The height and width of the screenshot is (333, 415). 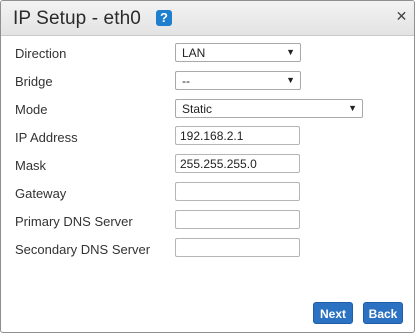 What do you see at coordinates (207, 18) in the screenshot?
I see `dialog-titlebar: IP Setup - eth0 ? ✕` at bounding box center [207, 18].